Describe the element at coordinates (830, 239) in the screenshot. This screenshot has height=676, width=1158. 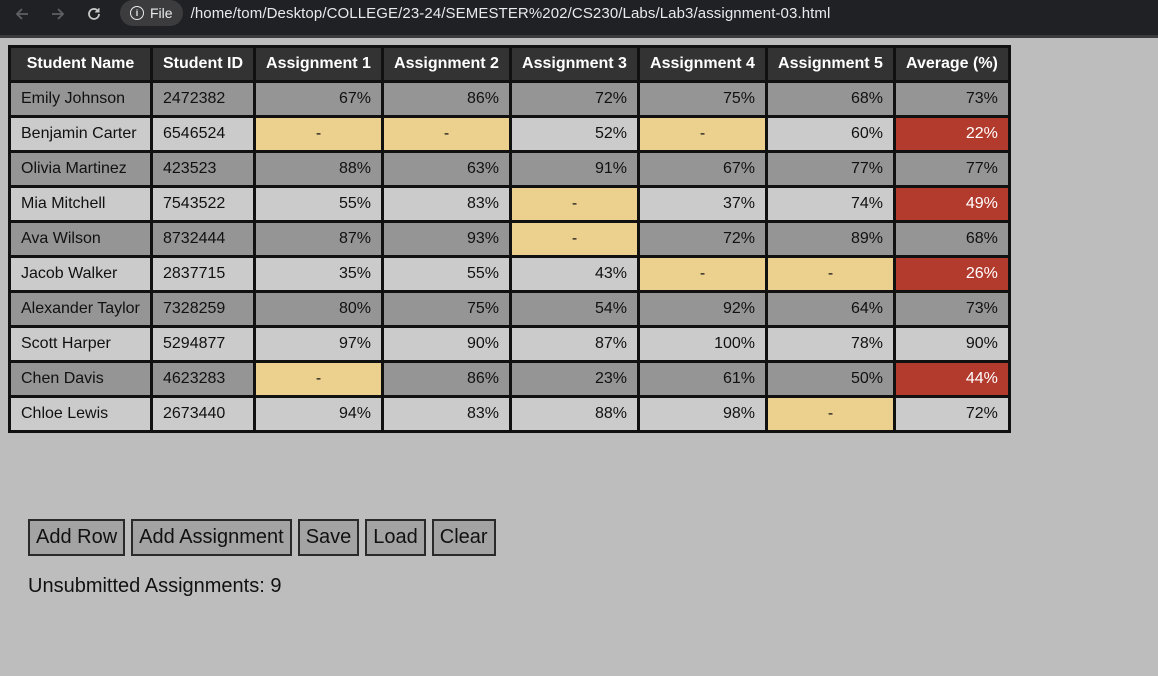
I see `grade-cell: 89%` at that location.